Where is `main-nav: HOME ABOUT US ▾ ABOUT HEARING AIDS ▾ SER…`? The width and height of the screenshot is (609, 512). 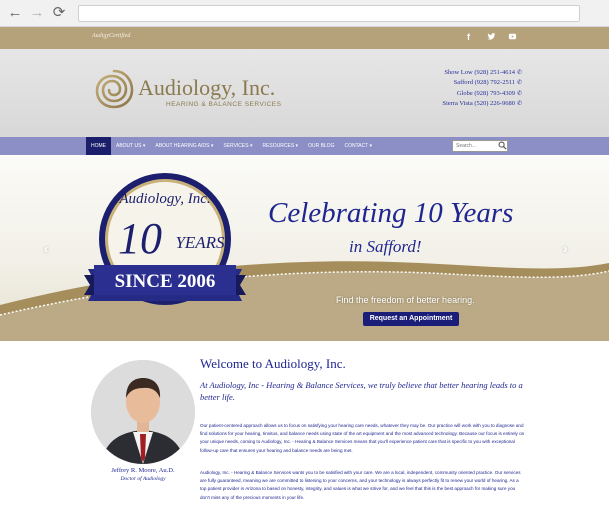 main-nav: HOME ABOUT US ▾ ABOUT HEARING AIDS ▾ SER… is located at coordinates (304, 146).